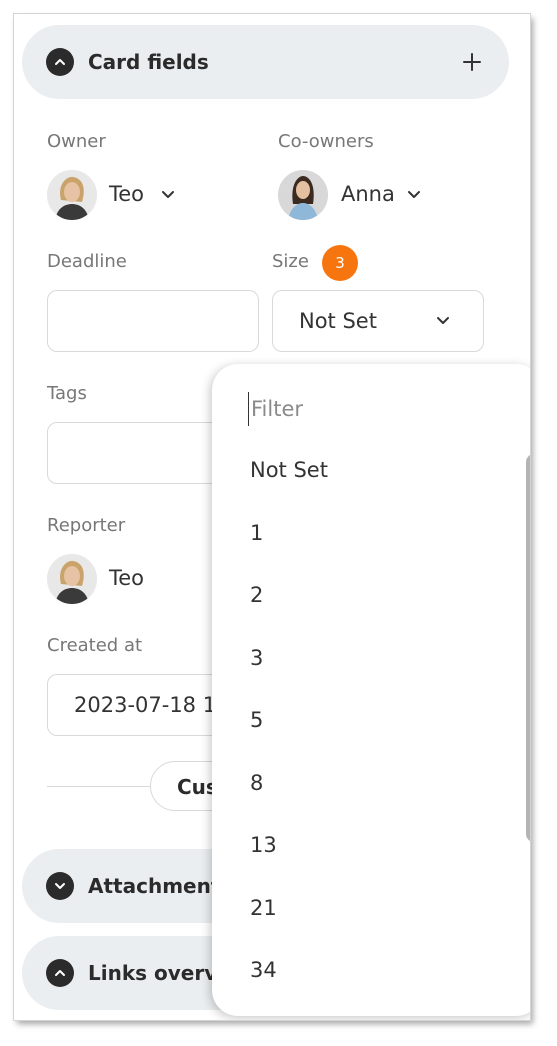  I want to click on deadline-label: Deadline, so click(87, 261).